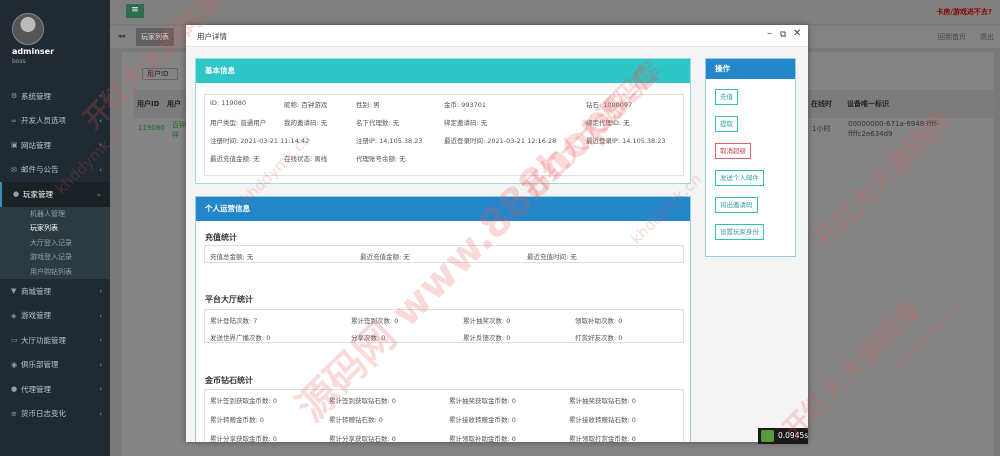 The image size is (1000, 456). I want to click on link-icon: ∞, so click(14, 120).